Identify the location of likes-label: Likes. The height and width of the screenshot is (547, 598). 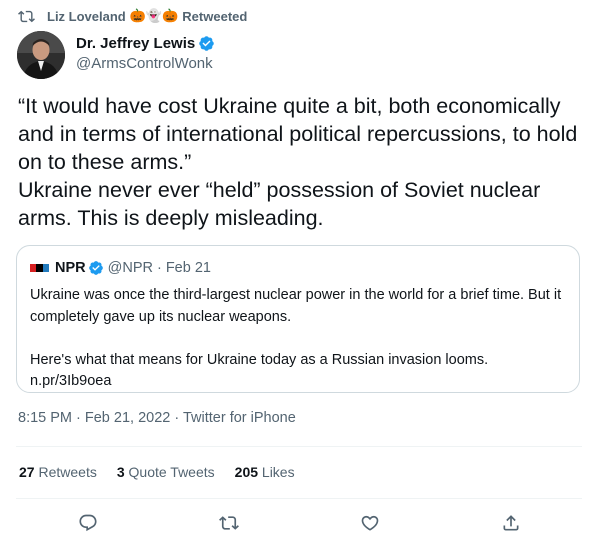
(278, 472).